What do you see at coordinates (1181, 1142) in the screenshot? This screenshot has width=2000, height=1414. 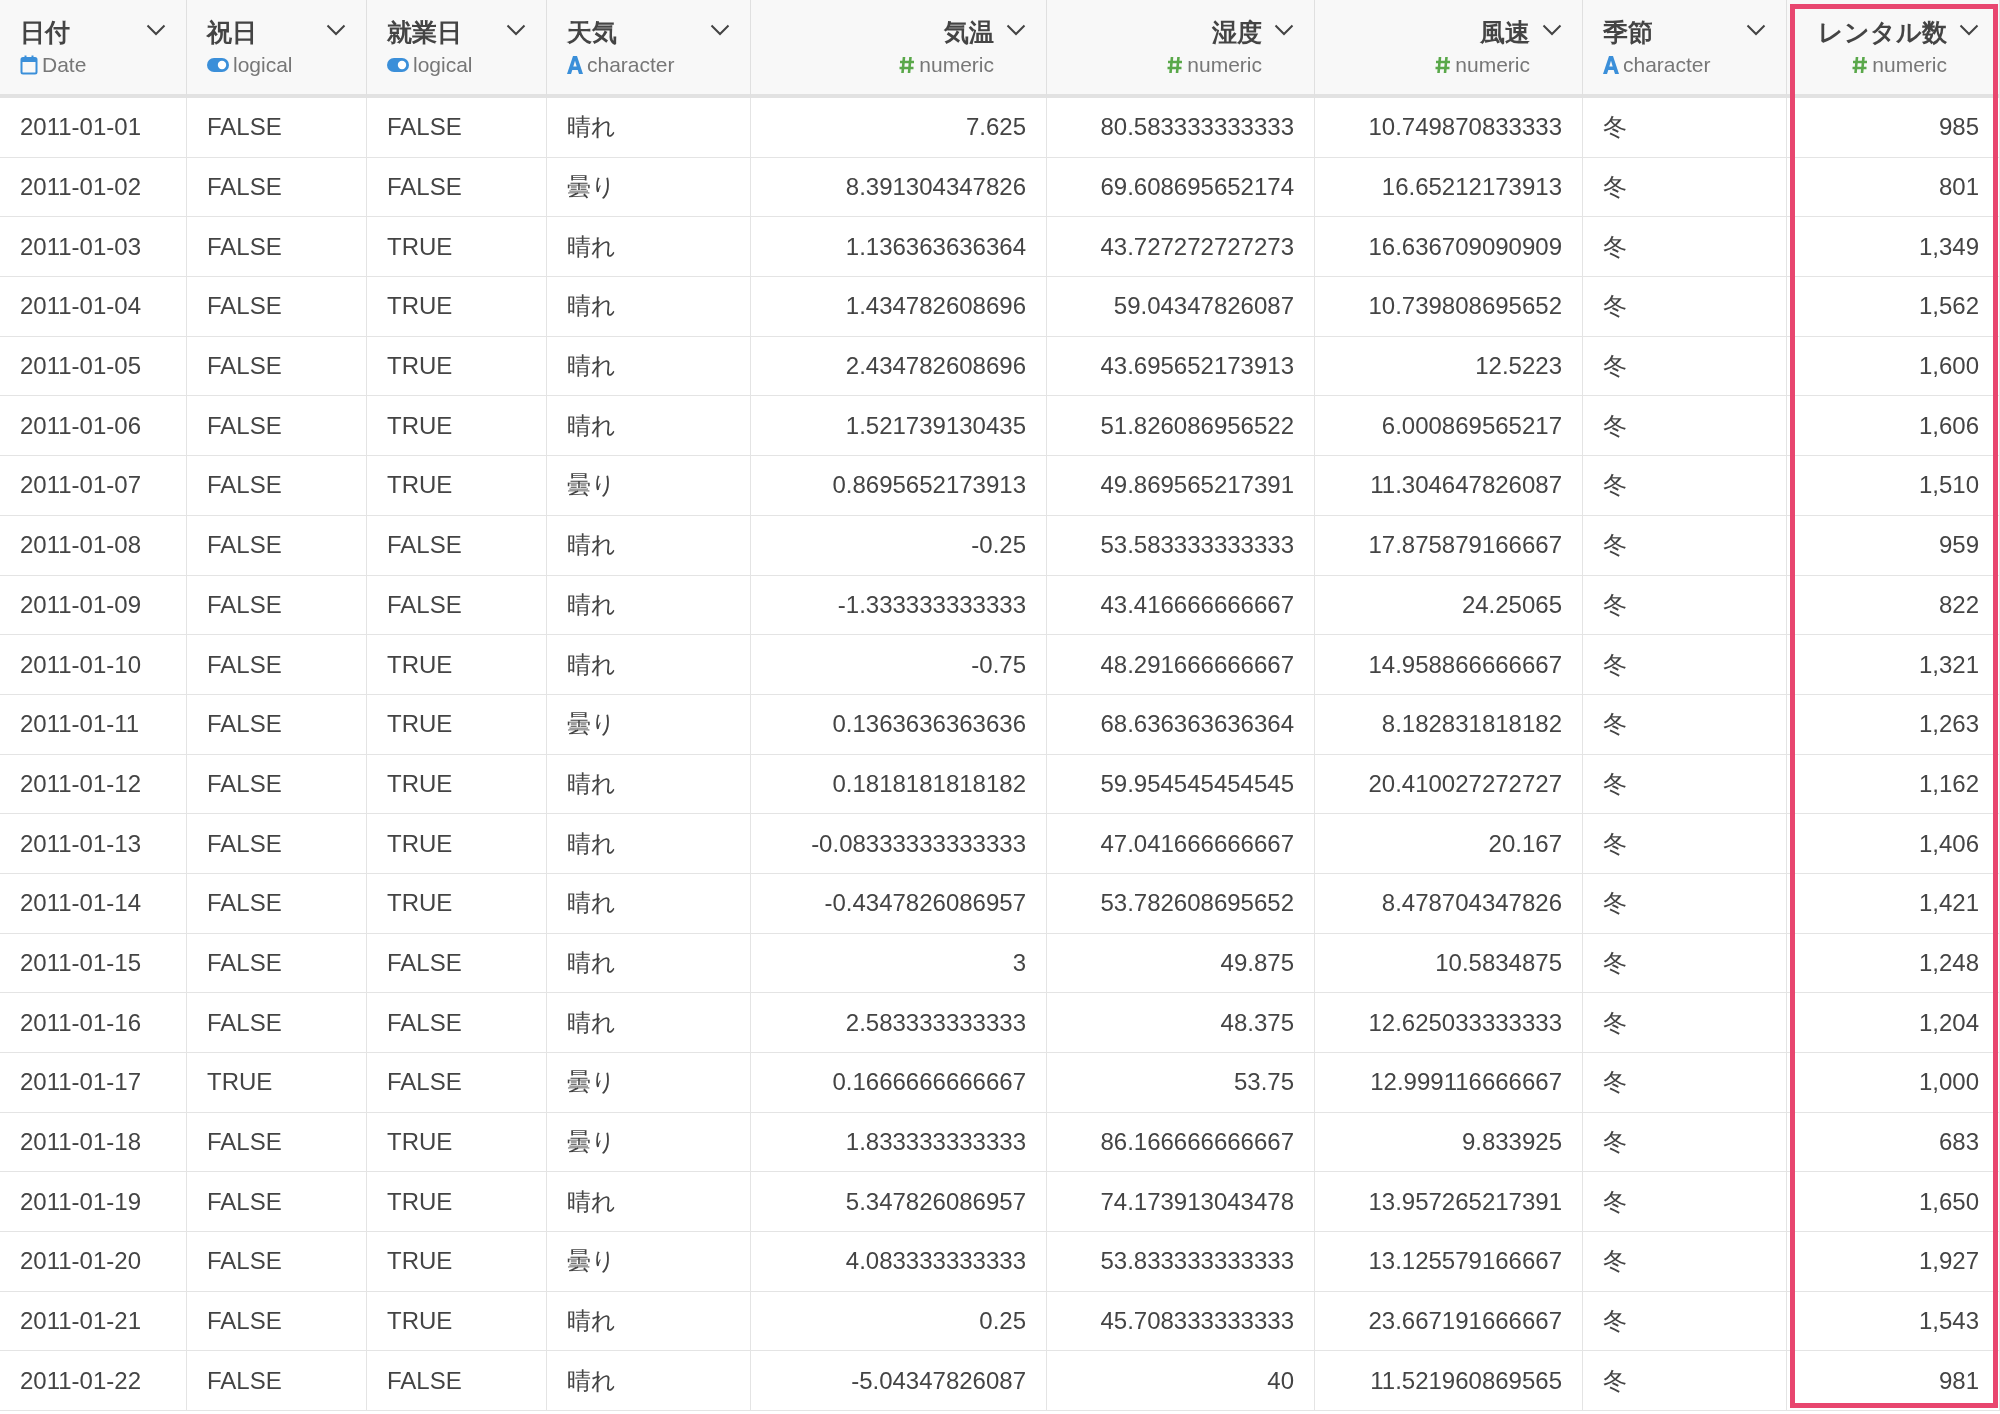 I see `table-cell: 86.166666666667` at bounding box center [1181, 1142].